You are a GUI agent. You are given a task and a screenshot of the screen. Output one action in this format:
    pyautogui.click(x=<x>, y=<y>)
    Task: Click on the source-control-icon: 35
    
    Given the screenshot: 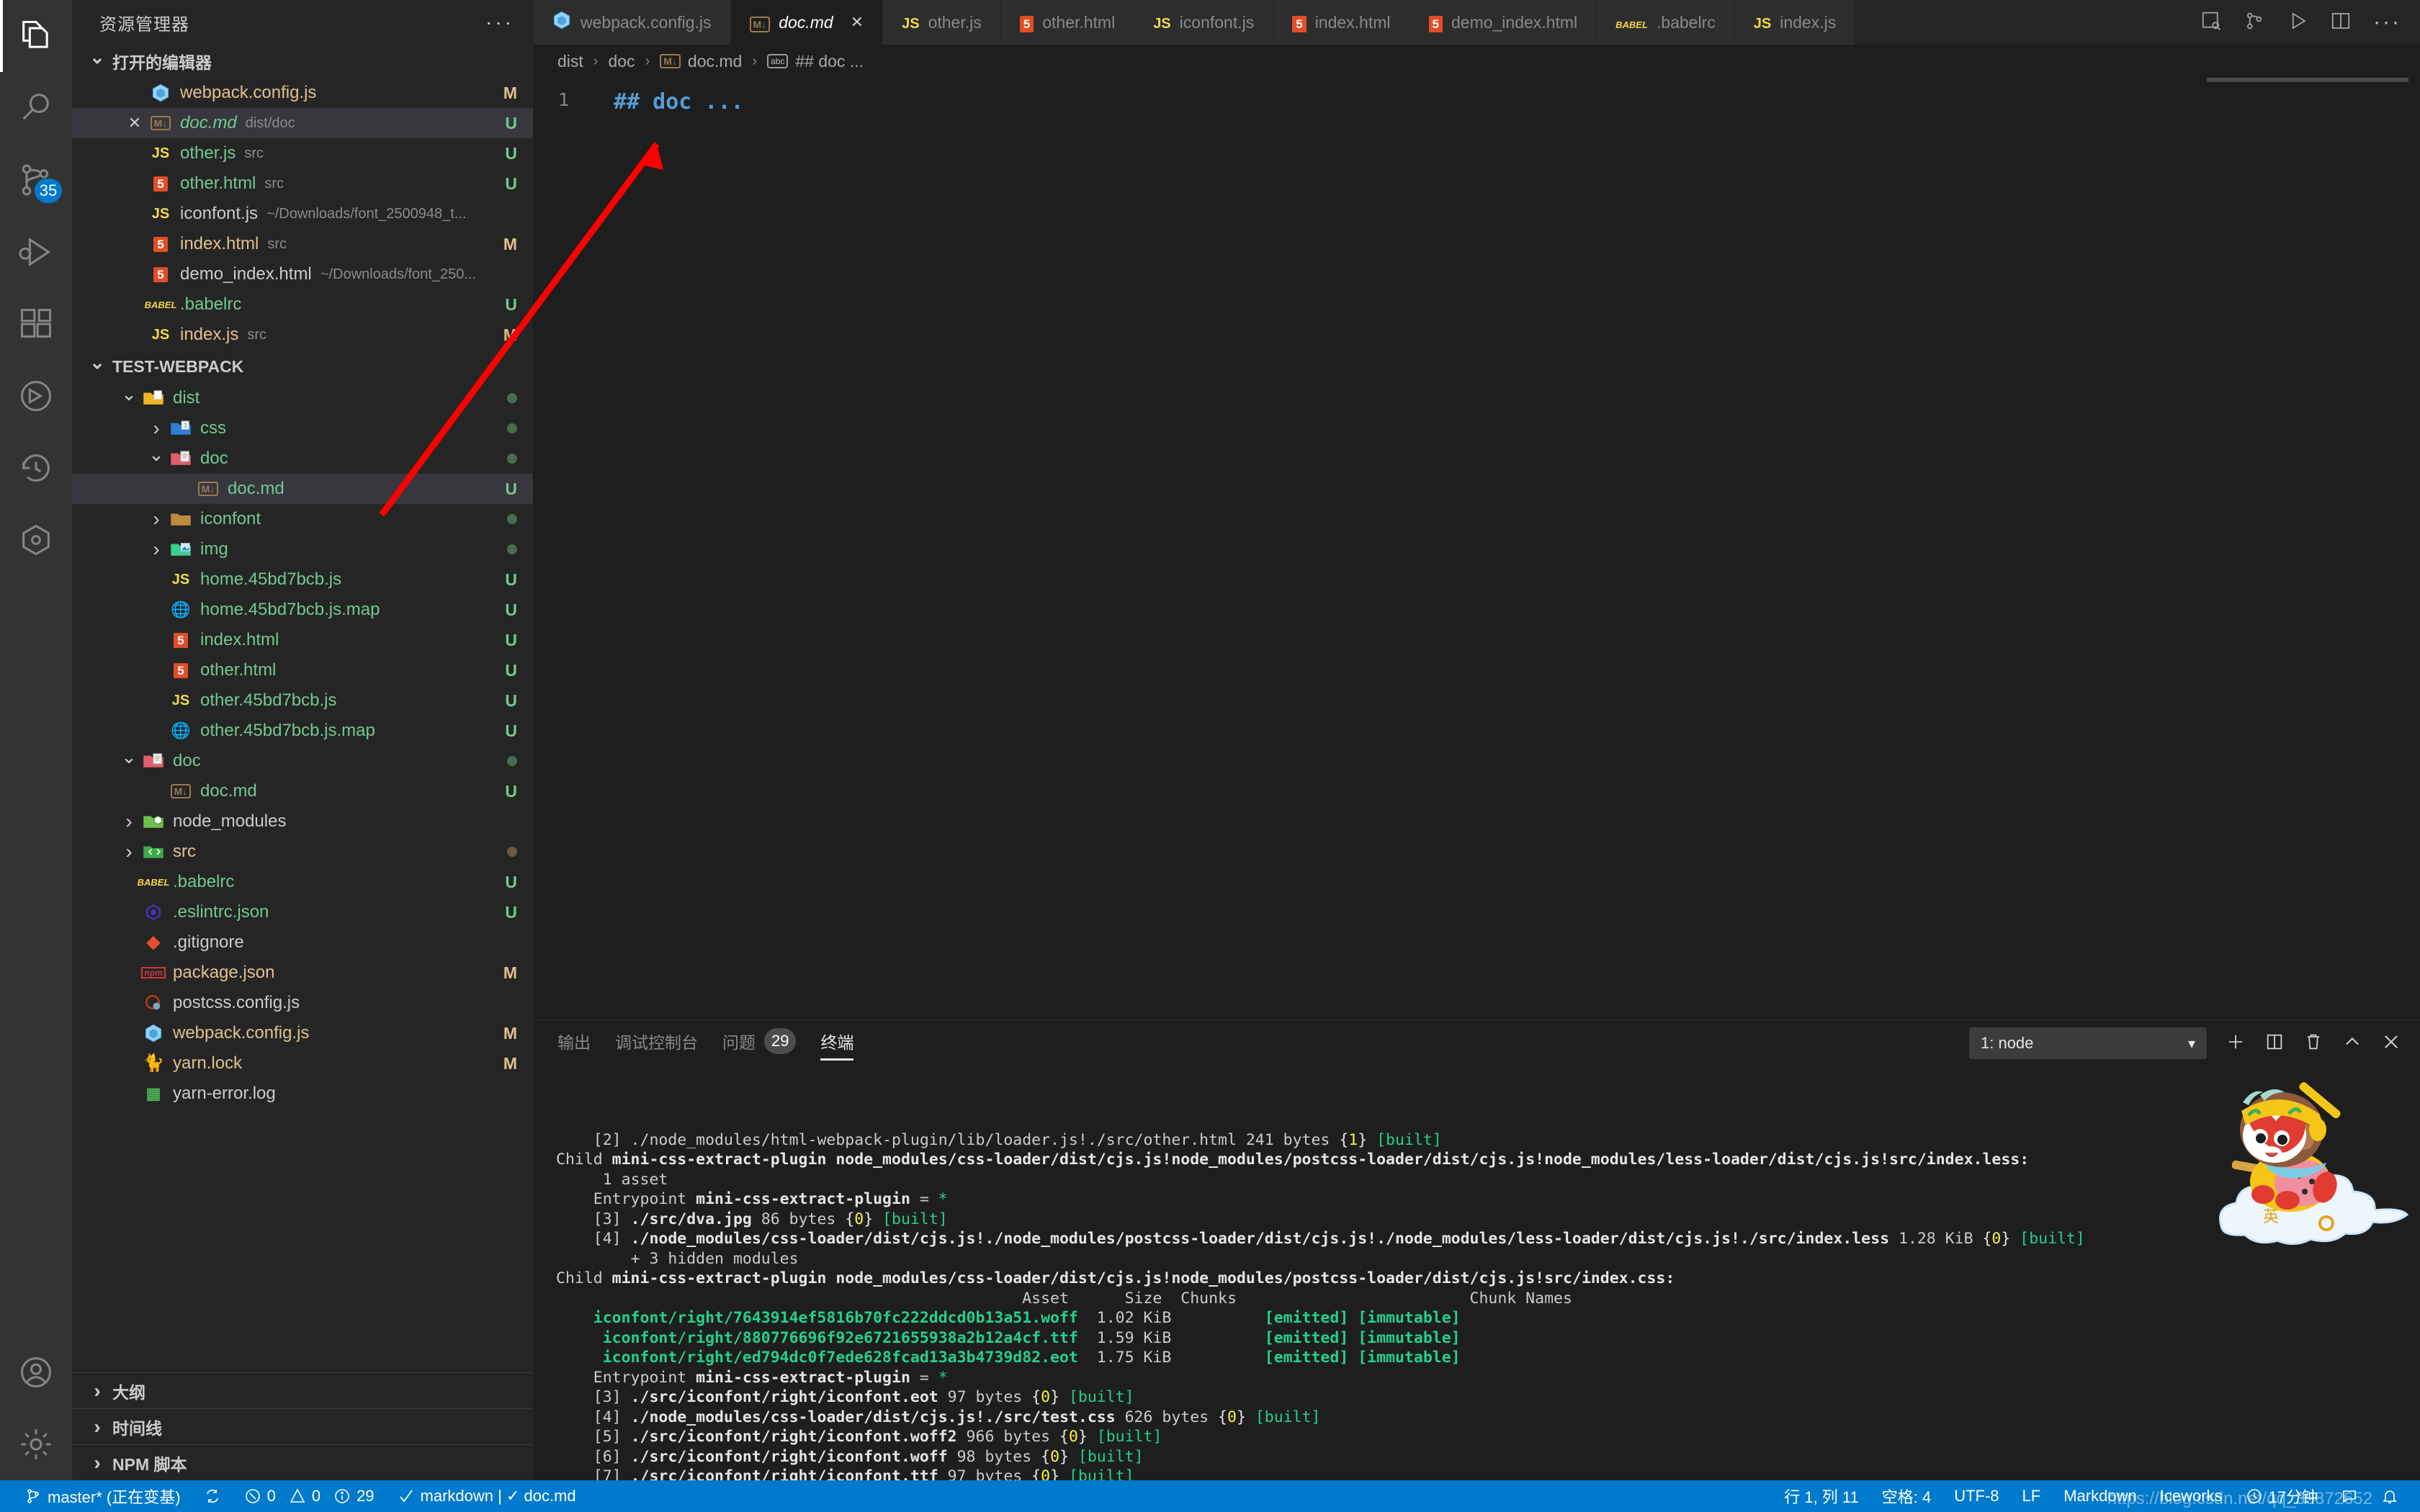 What is the action you would take?
    pyautogui.click(x=36, y=180)
    